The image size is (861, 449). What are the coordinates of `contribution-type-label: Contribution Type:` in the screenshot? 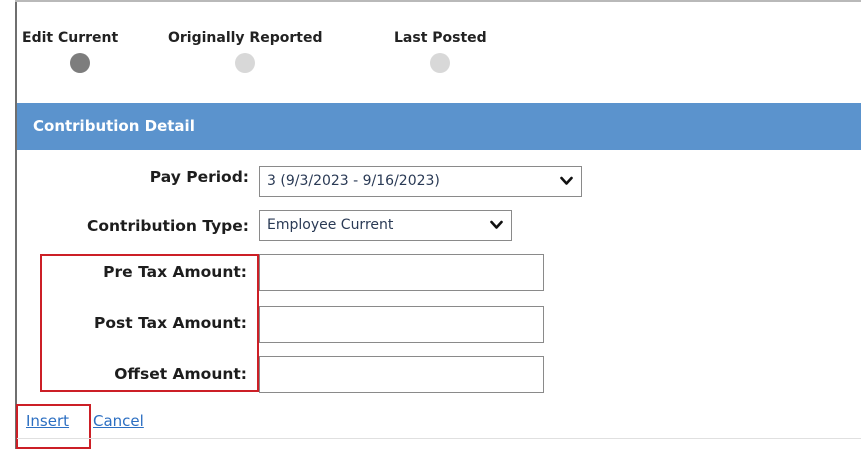 It's located at (167, 226).